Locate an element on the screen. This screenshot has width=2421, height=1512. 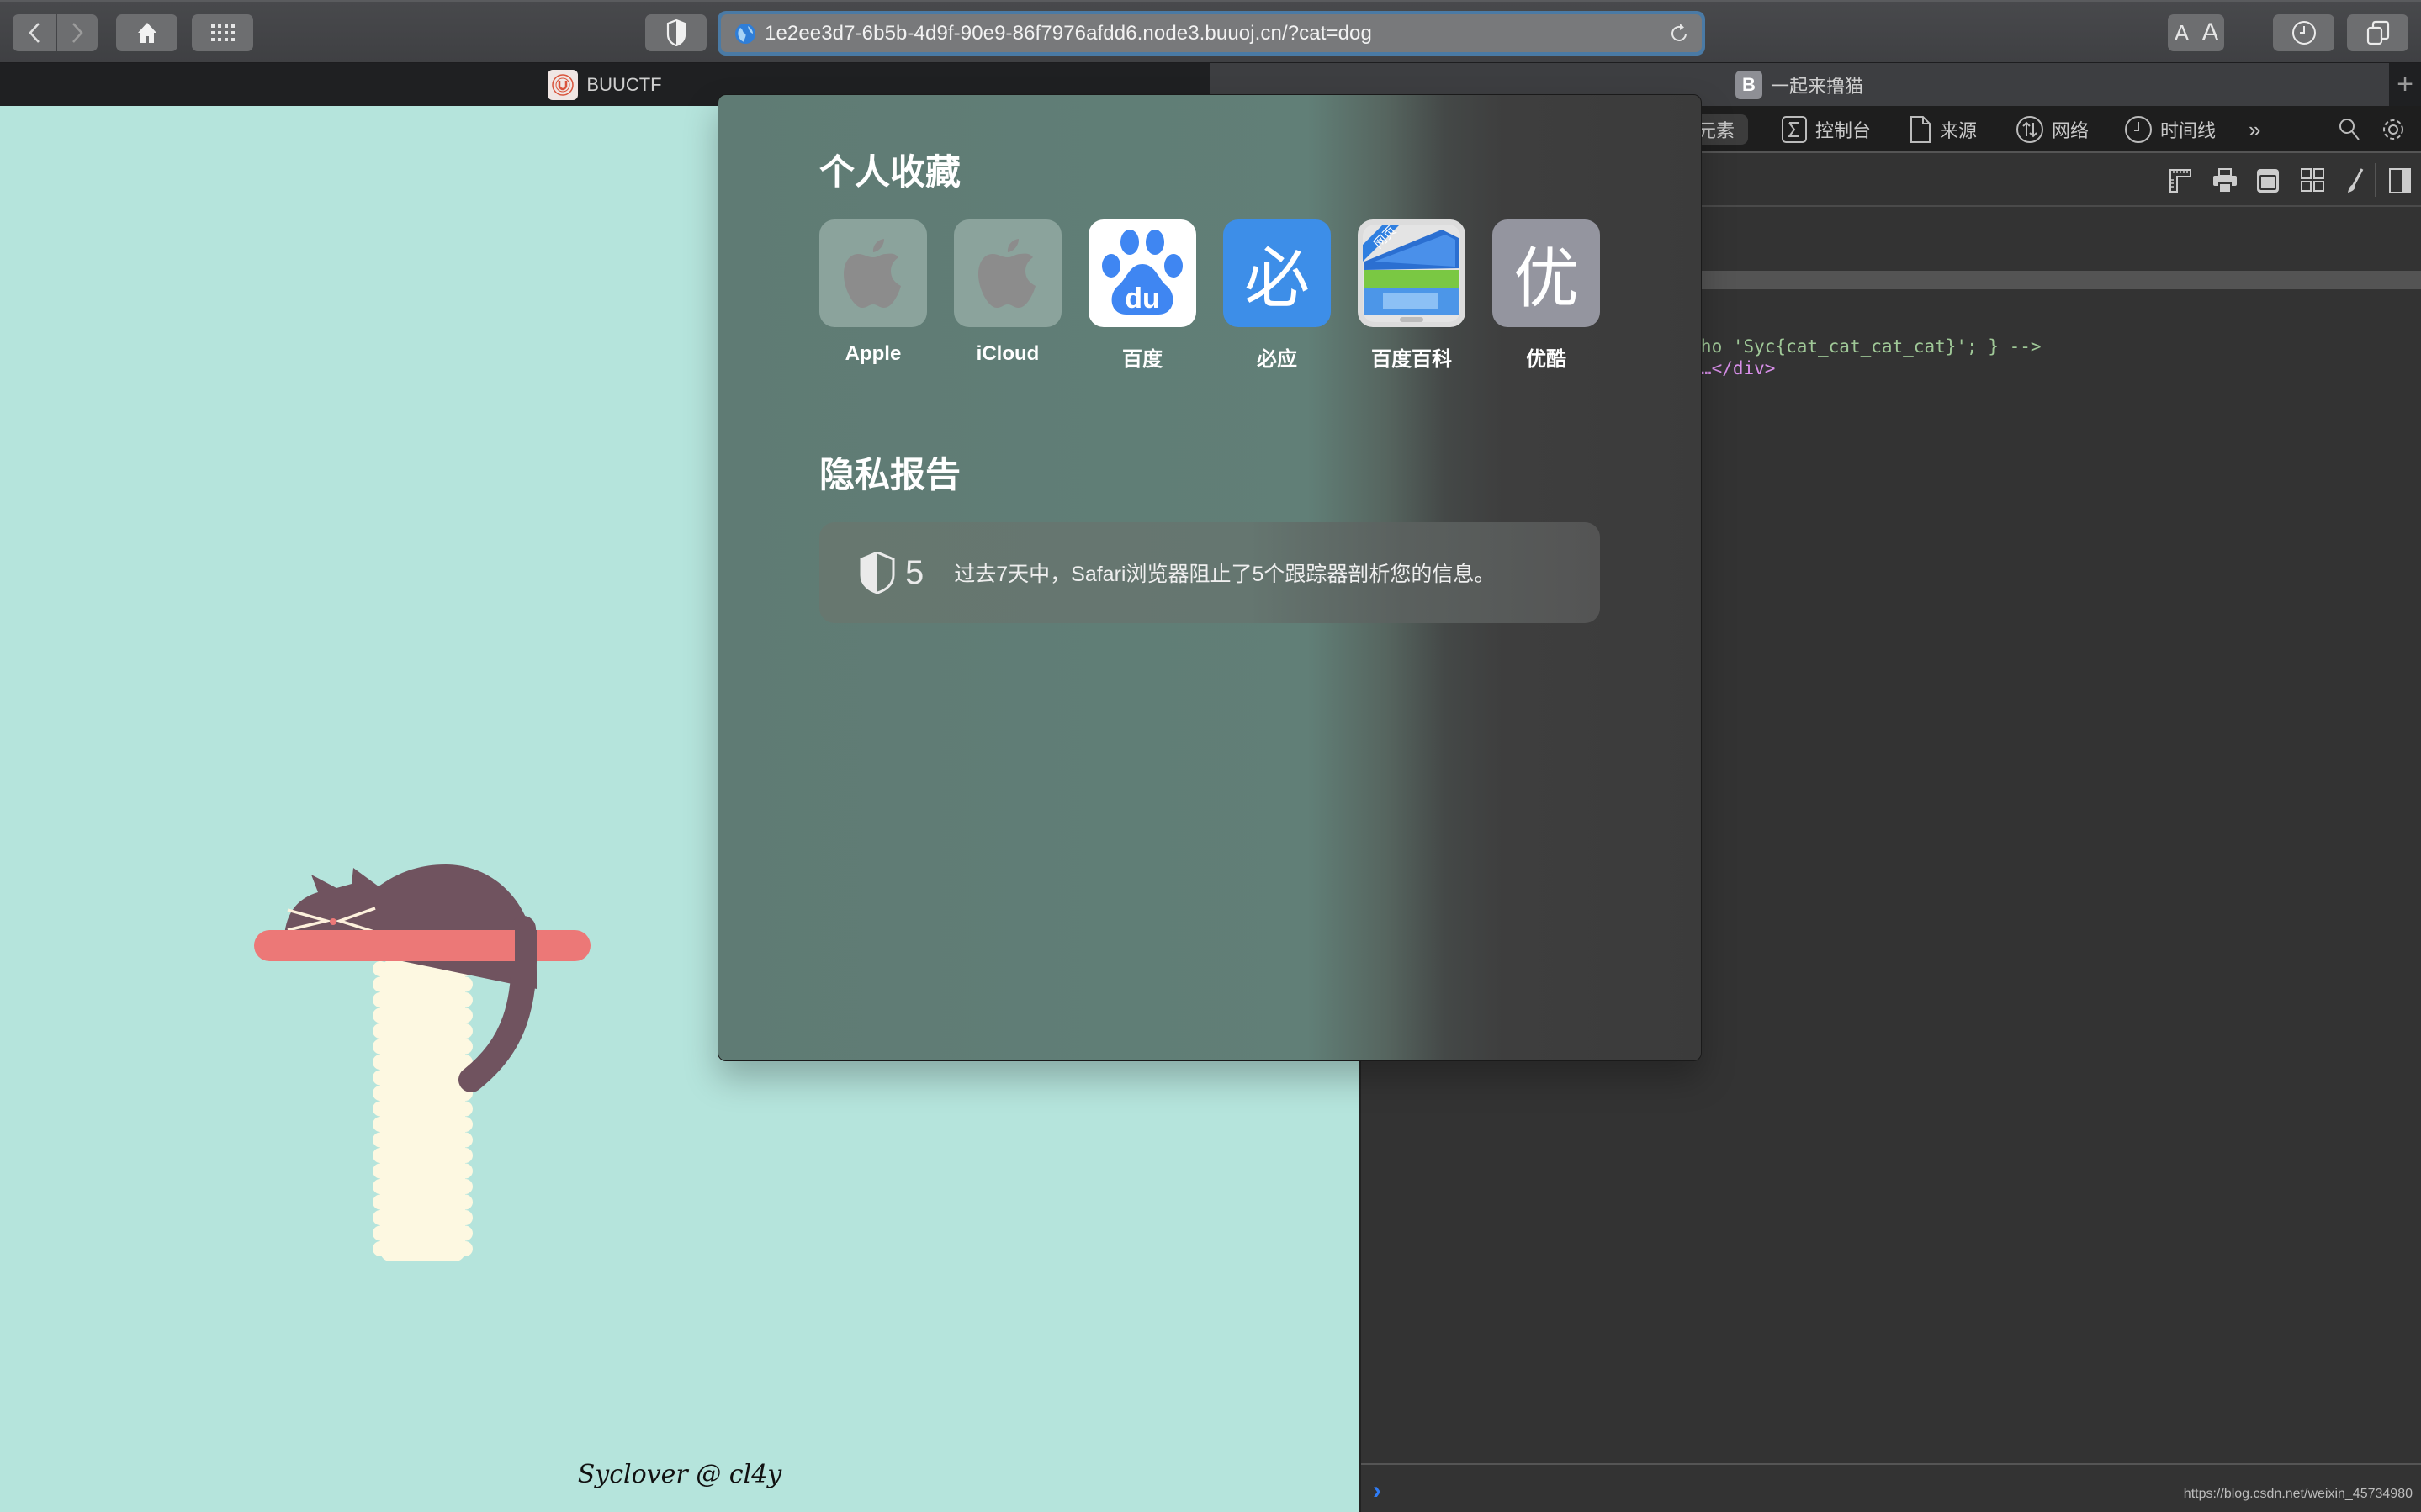
decrease-text-size-button: A is located at coordinates (2182, 32).